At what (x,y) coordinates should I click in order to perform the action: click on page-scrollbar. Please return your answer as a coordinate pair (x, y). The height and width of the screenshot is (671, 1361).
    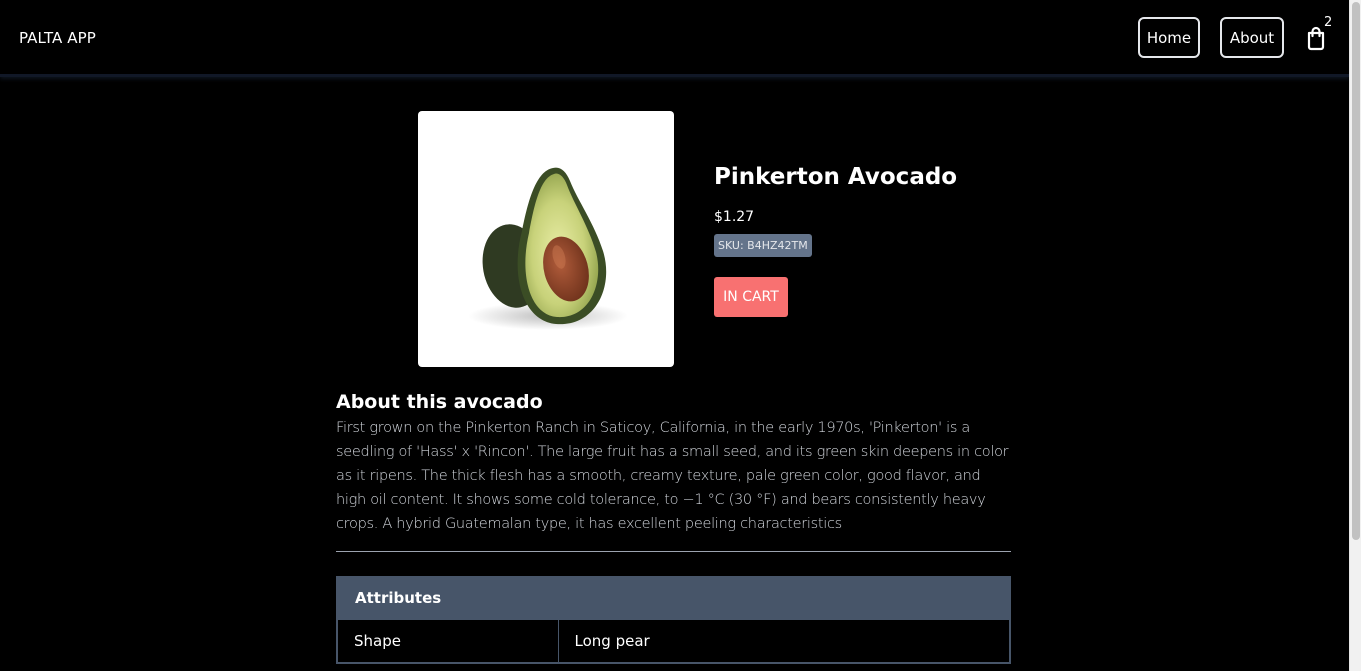
    Looking at the image, I should click on (1355, 335).